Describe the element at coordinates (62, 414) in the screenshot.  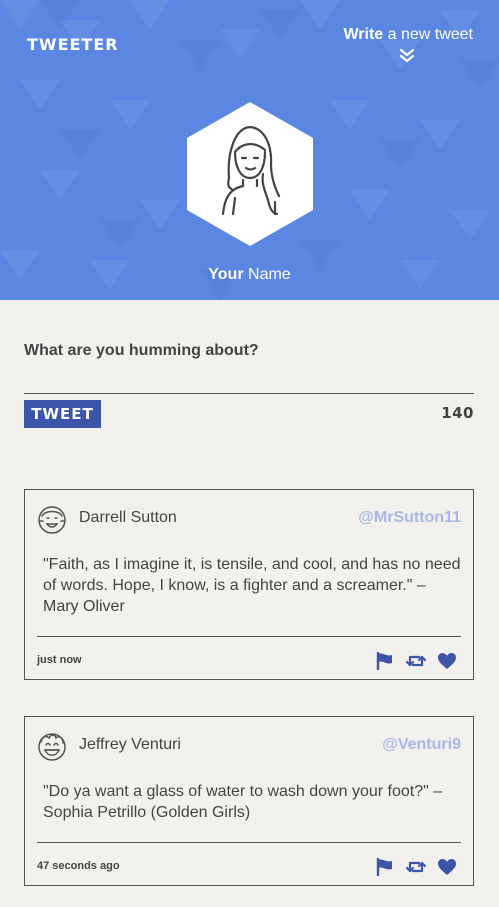
I see `tweet-button: TWEET` at that location.